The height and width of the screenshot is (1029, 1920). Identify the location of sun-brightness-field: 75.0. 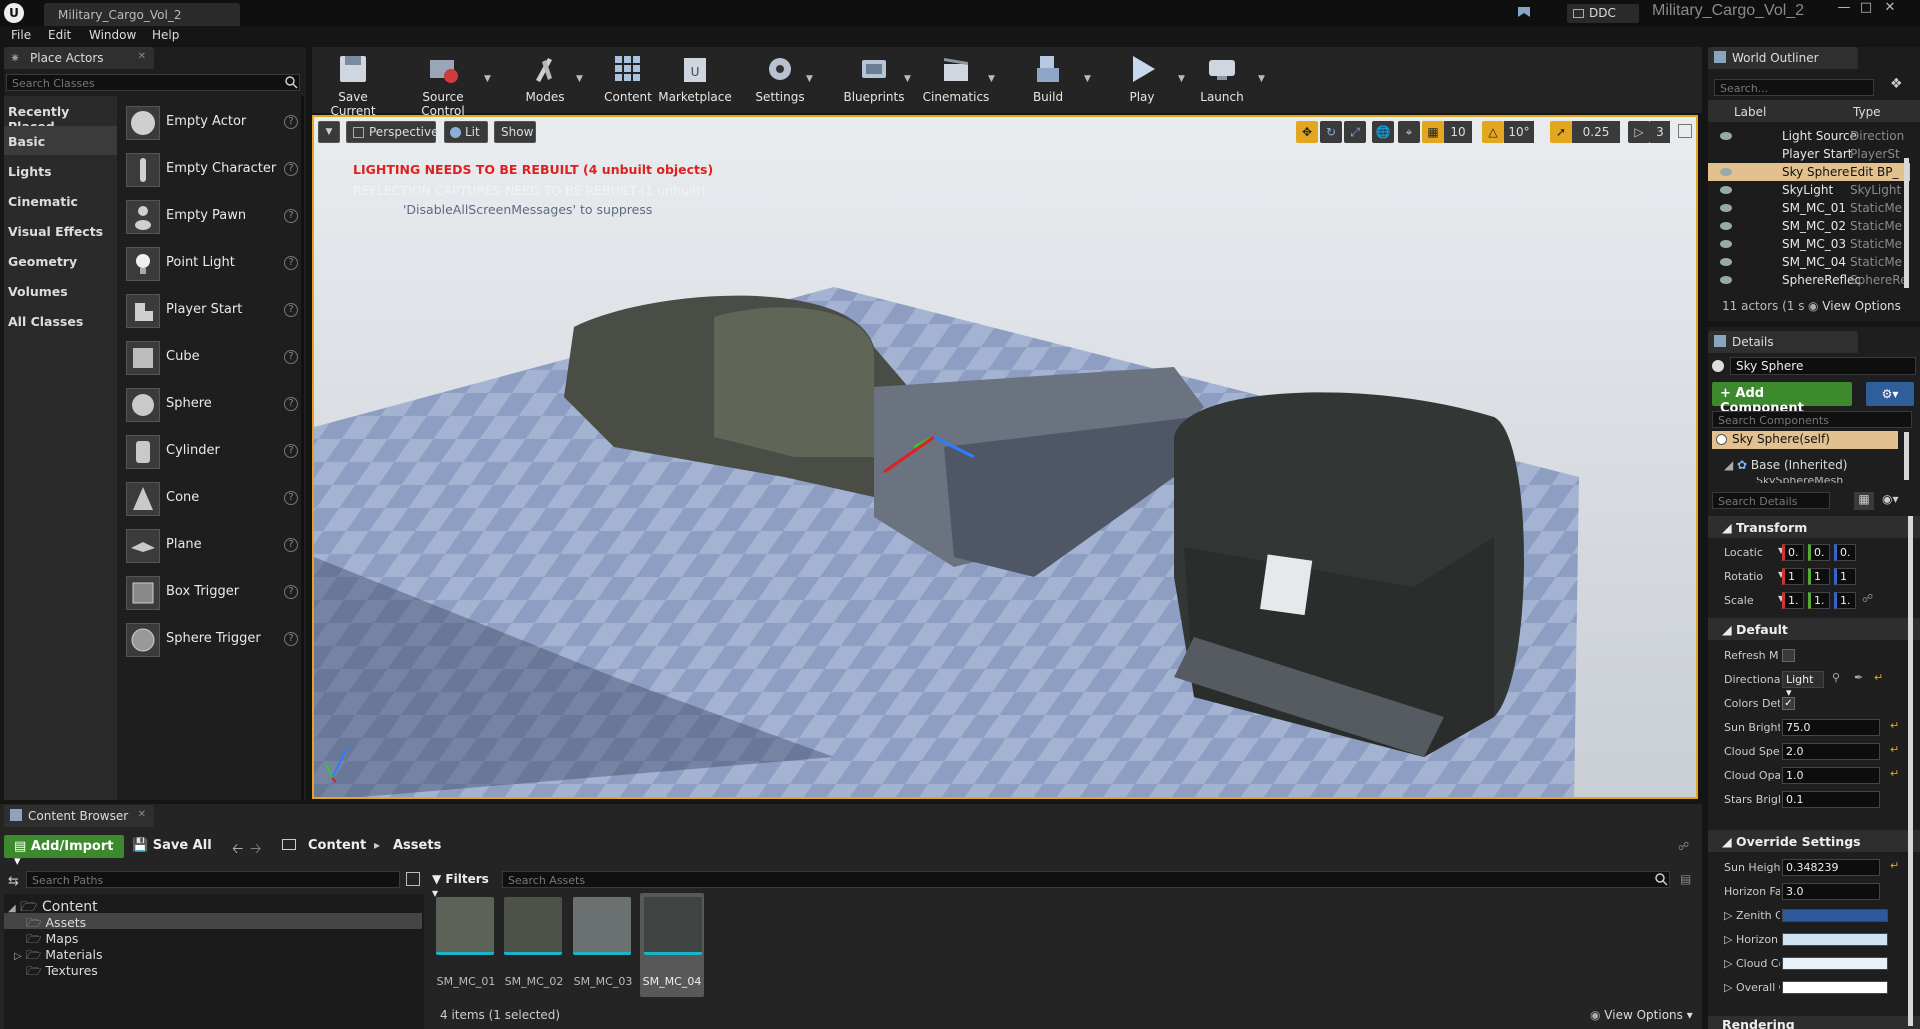
(1831, 727).